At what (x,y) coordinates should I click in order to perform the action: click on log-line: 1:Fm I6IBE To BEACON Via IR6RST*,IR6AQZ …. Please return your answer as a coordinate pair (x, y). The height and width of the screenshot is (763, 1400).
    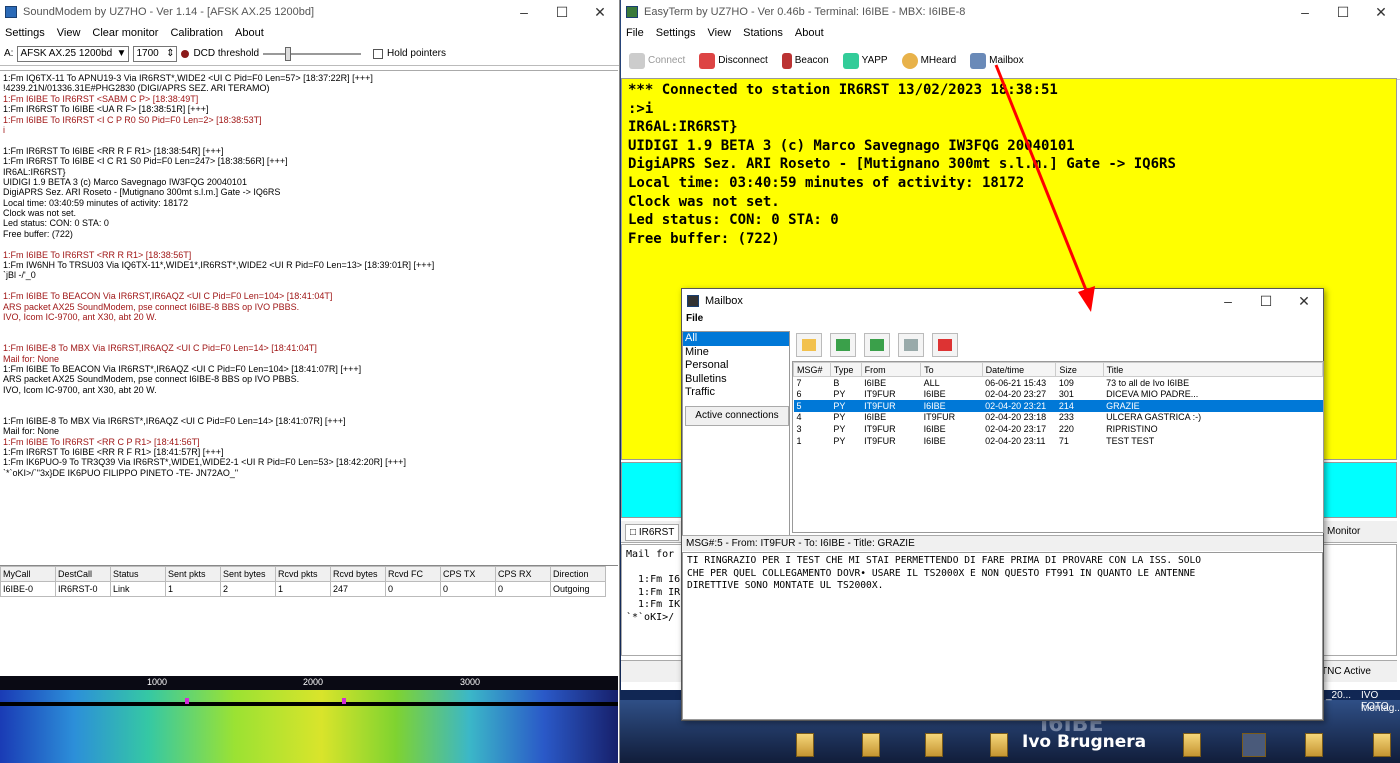
    Looking at the image, I should click on (182, 368).